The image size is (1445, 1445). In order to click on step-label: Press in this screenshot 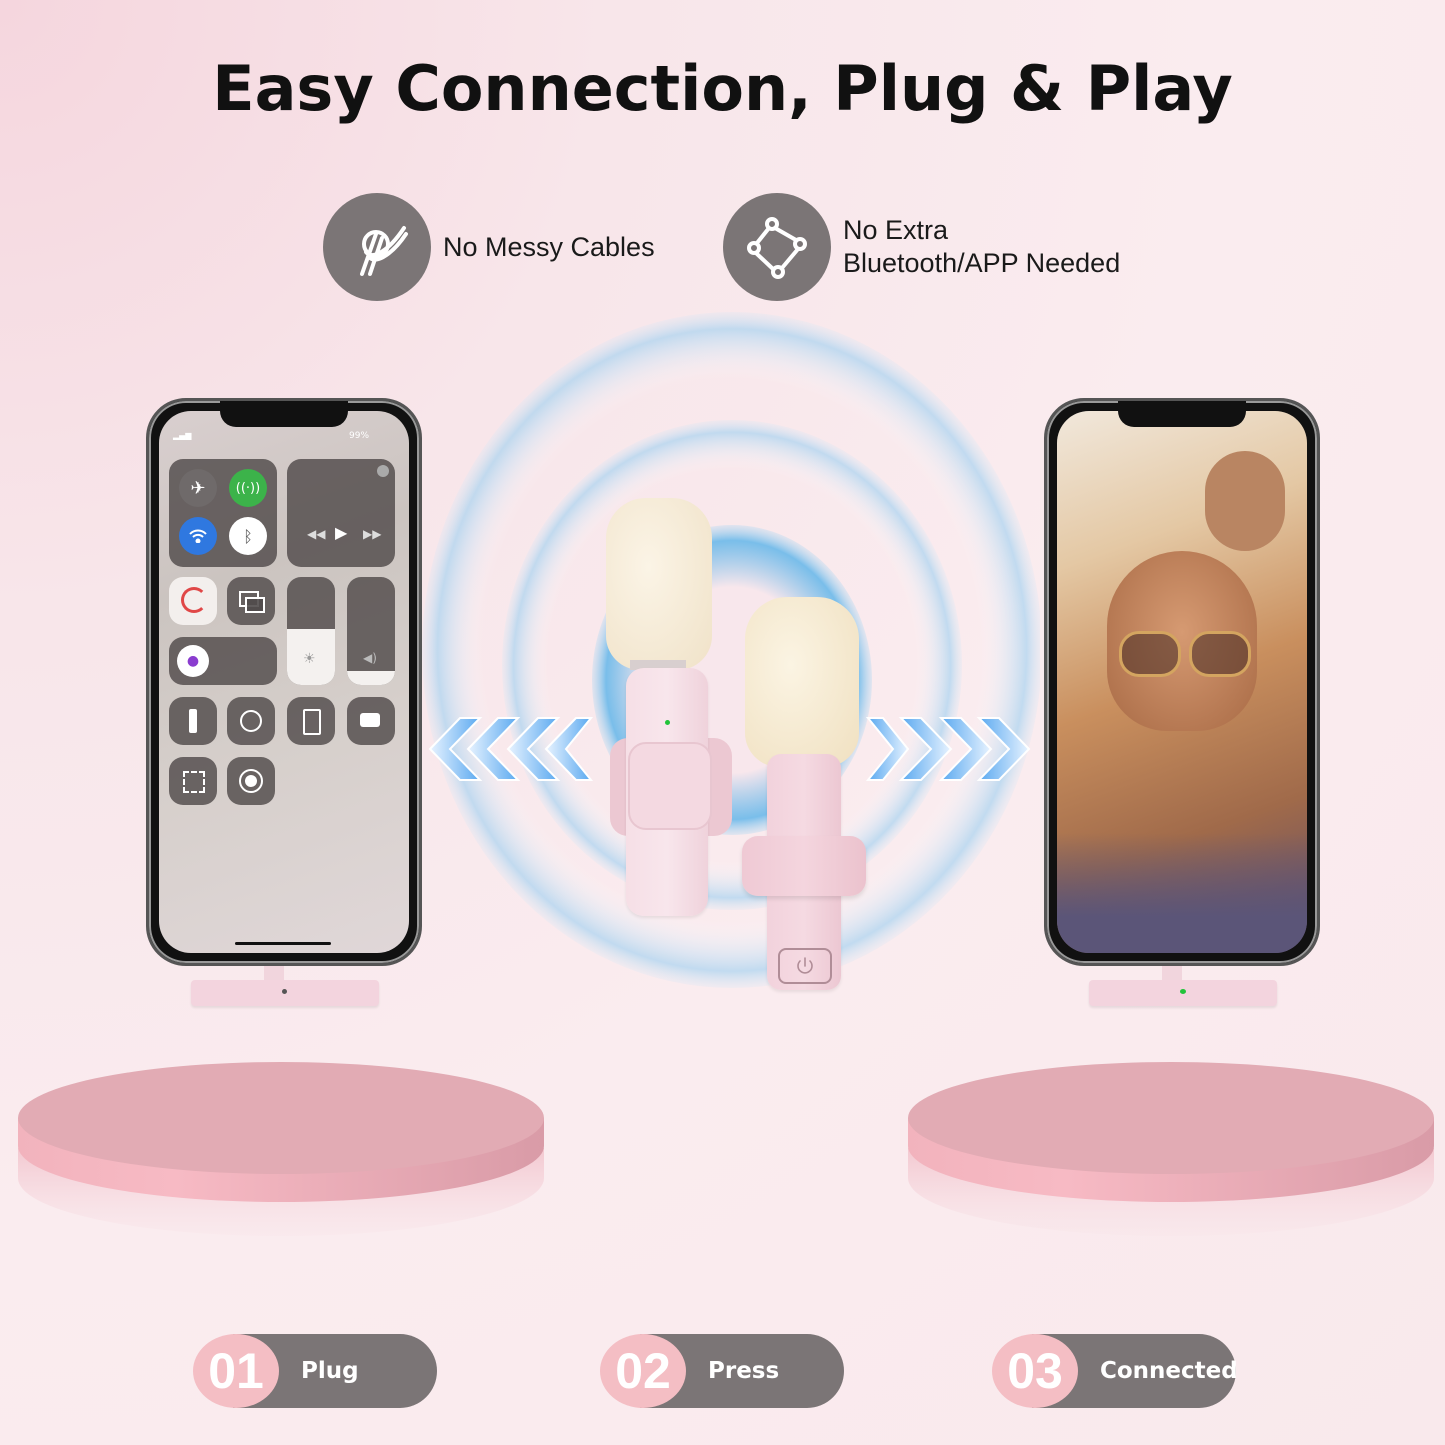, I will do `click(744, 1371)`.